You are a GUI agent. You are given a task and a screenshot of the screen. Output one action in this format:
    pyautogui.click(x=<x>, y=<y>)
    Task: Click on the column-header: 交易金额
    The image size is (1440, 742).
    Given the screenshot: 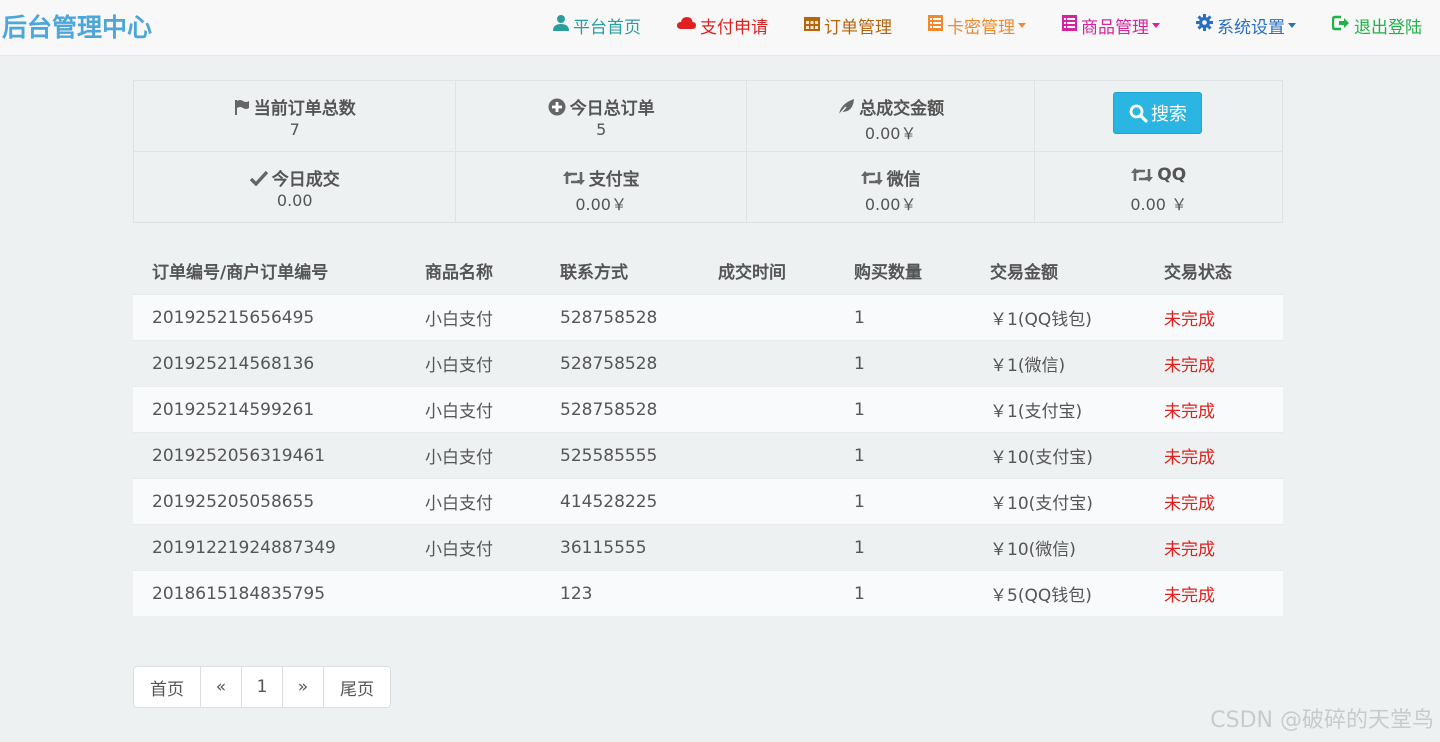 What is the action you would take?
    pyautogui.click(x=1024, y=272)
    